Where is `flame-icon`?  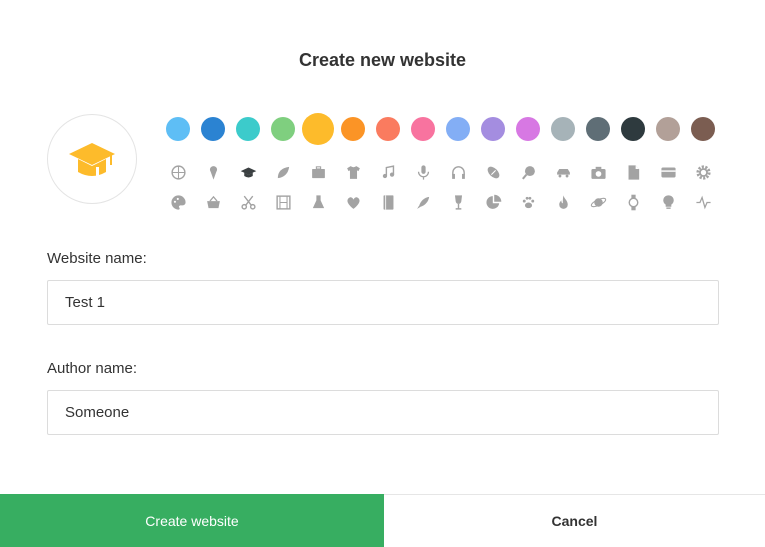
flame-icon is located at coordinates (563, 201).